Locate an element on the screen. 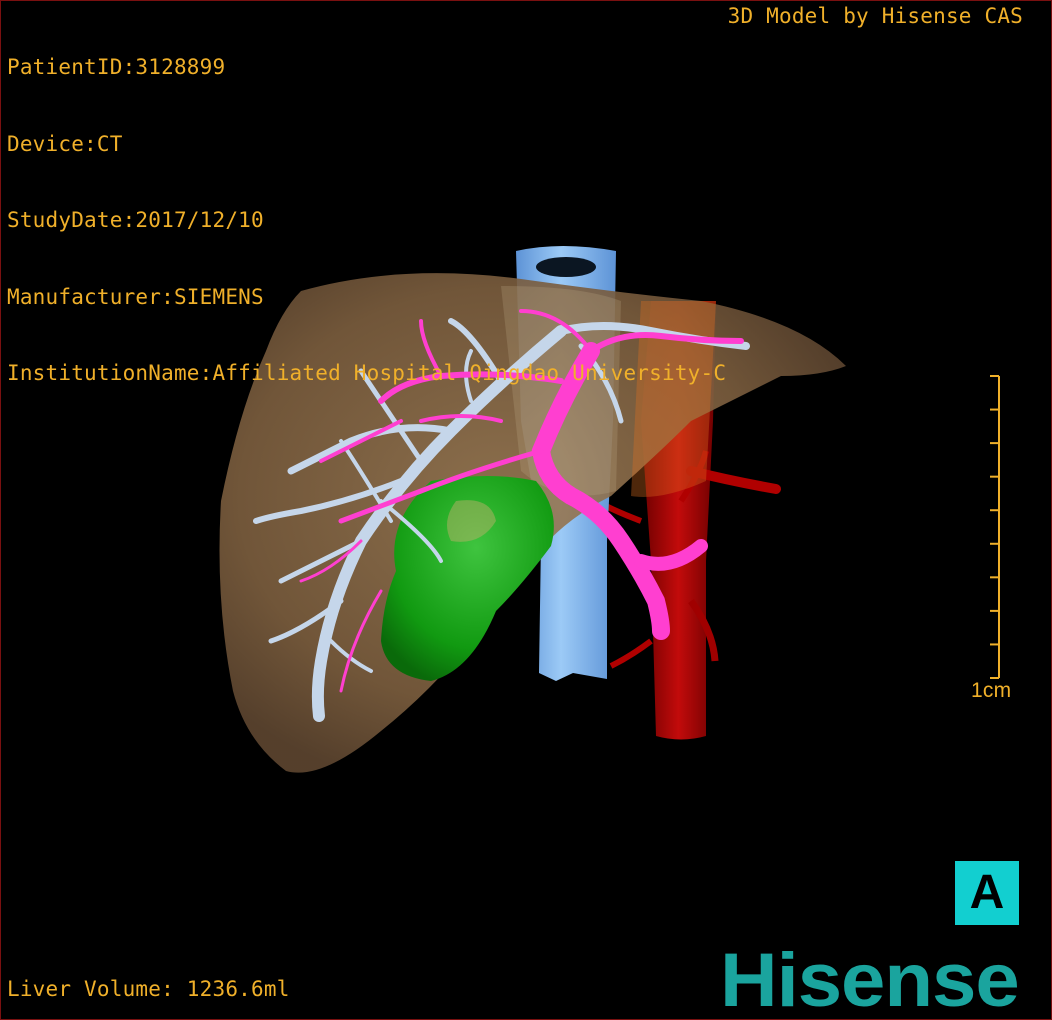 The height and width of the screenshot is (1020, 1052). patient-id: PatientID:3128899 is located at coordinates (116, 67).